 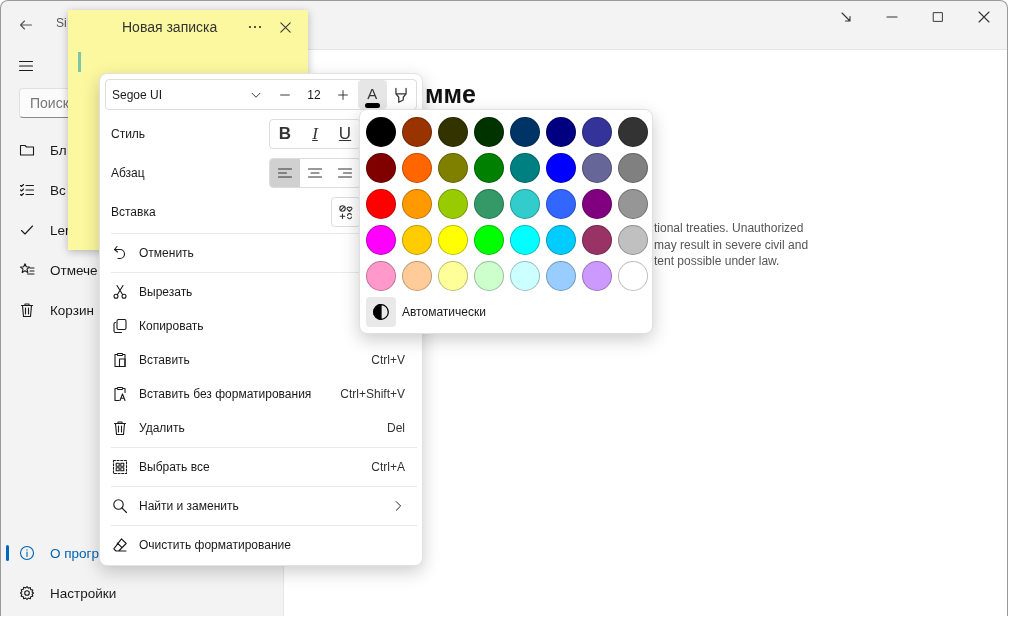 What do you see at coordinates (134, 211) in the screenshot?
I see `row-label: Вставка` at bounding box center [134, 211].